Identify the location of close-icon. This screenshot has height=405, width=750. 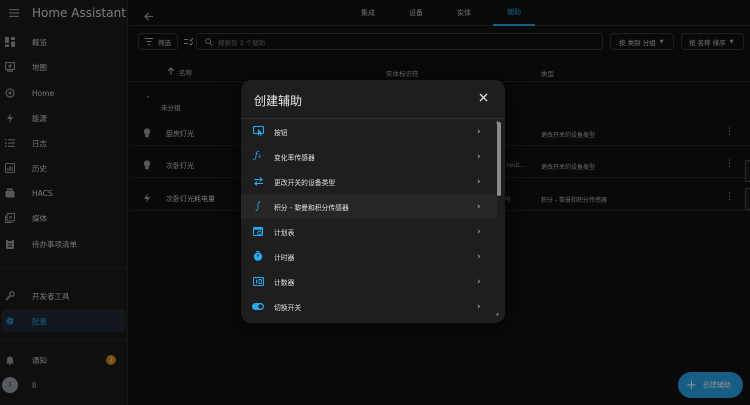
(483, 98).